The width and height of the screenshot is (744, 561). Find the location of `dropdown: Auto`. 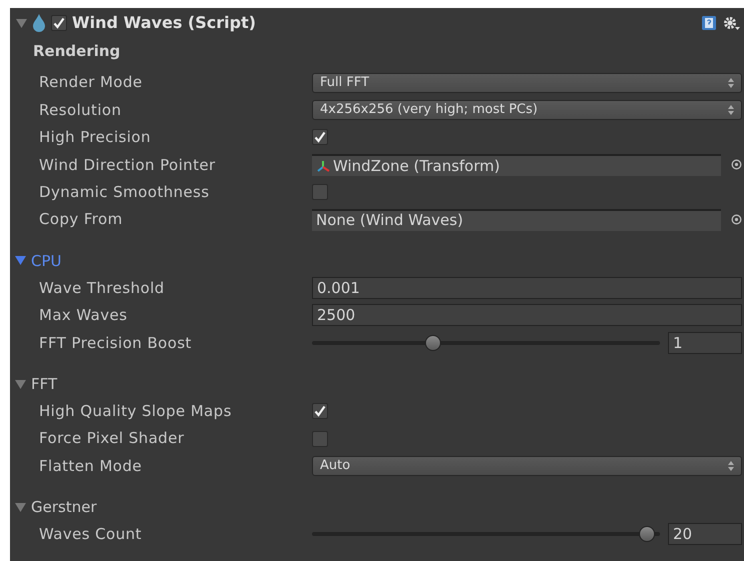

dropdown: Auto is located at coordinates (527, 466).